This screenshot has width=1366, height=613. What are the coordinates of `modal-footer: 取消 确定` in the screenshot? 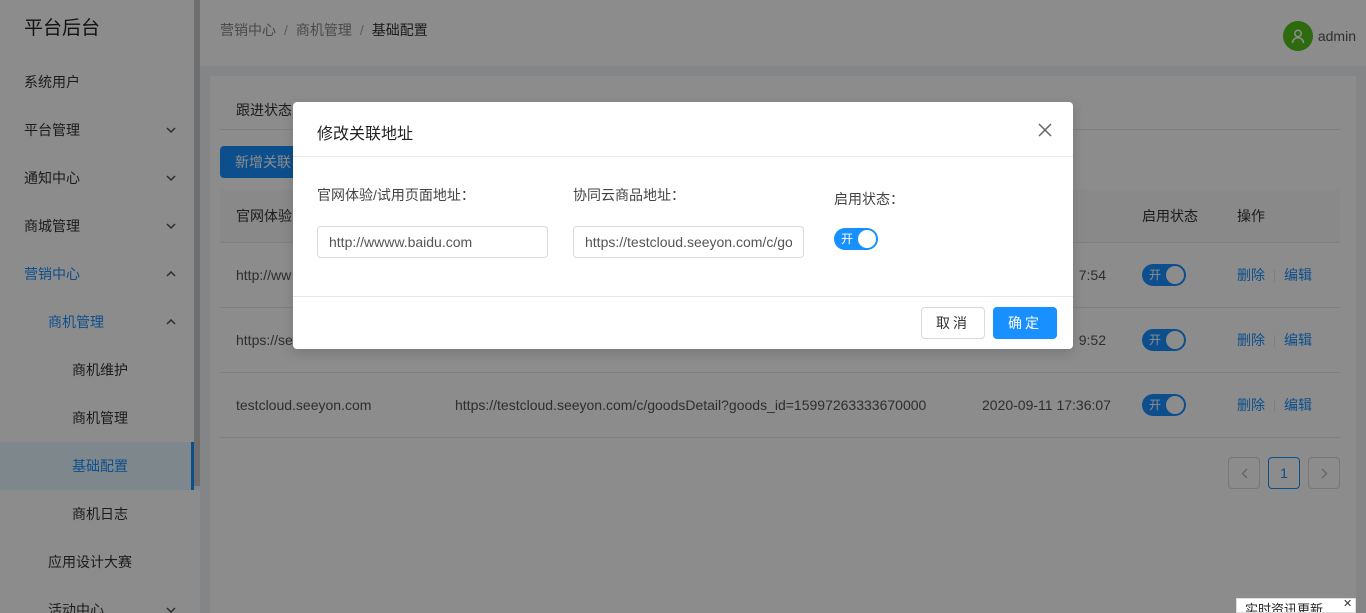 It's located at (683, 323).